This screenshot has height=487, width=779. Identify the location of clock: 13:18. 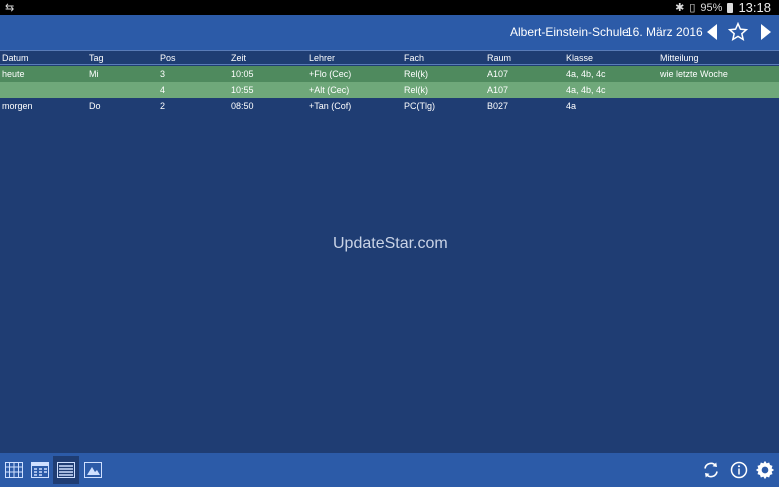
(754, 7).